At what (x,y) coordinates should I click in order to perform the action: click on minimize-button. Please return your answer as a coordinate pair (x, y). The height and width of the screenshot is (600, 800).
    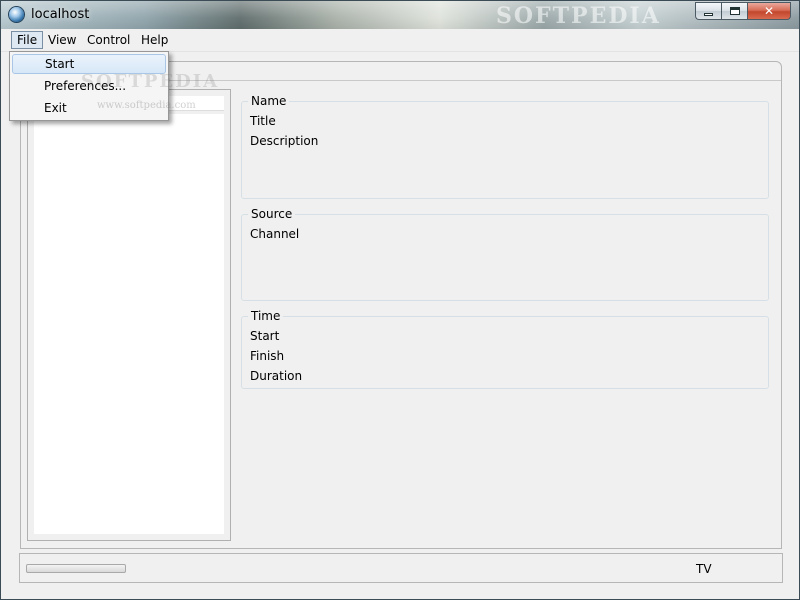
    Looking at the image, I should click on (708, 11).